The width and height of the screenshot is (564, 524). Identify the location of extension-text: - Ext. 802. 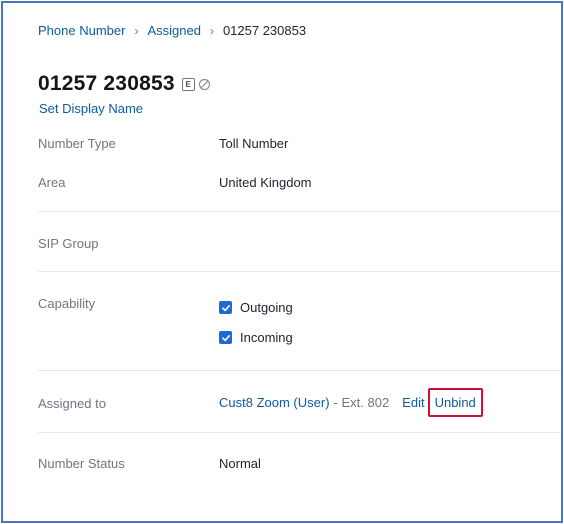
(361, 402).